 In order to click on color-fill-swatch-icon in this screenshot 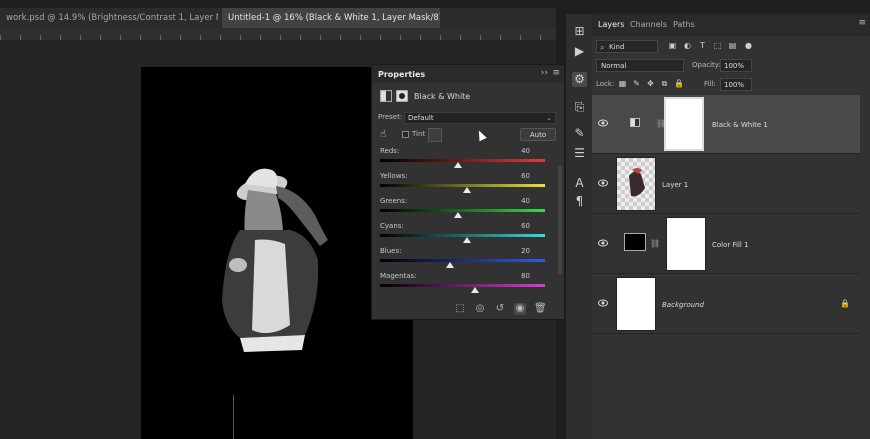, I will do `click(635, 242)`.